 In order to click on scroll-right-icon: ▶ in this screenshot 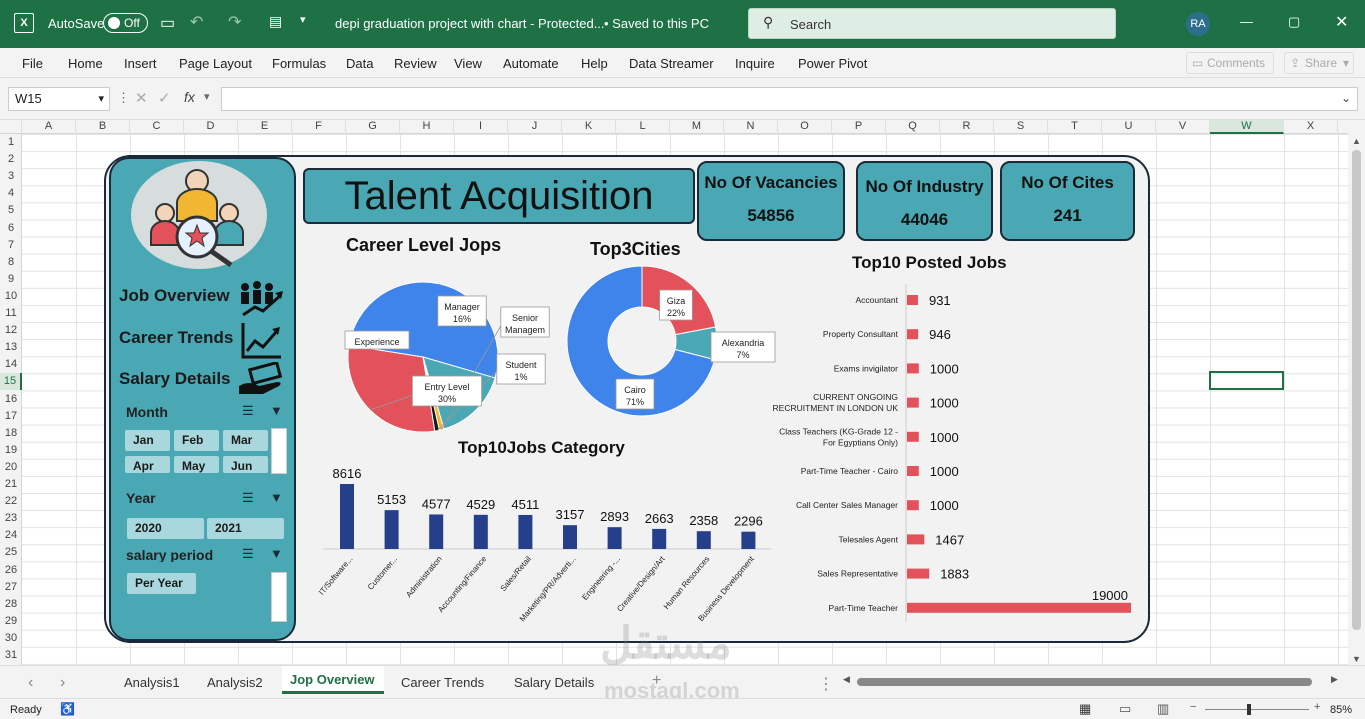, I will do `click(1334, 679)`.